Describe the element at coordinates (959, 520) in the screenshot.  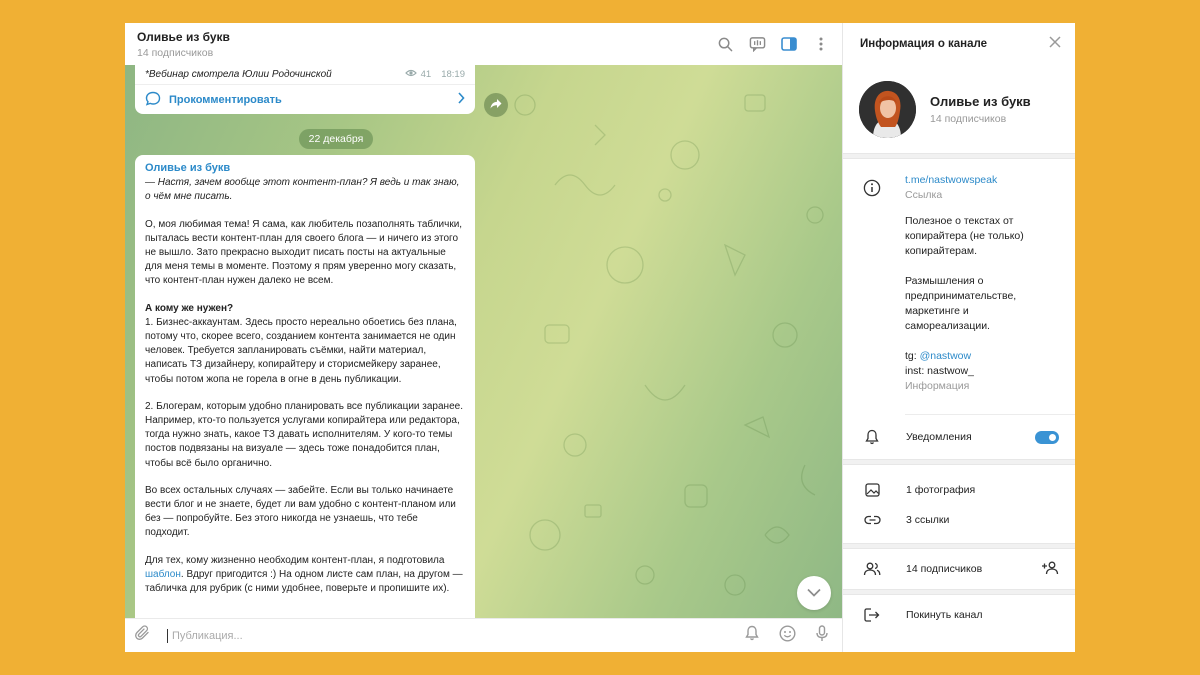
I see `links-row: 3 ссылки` at that location.